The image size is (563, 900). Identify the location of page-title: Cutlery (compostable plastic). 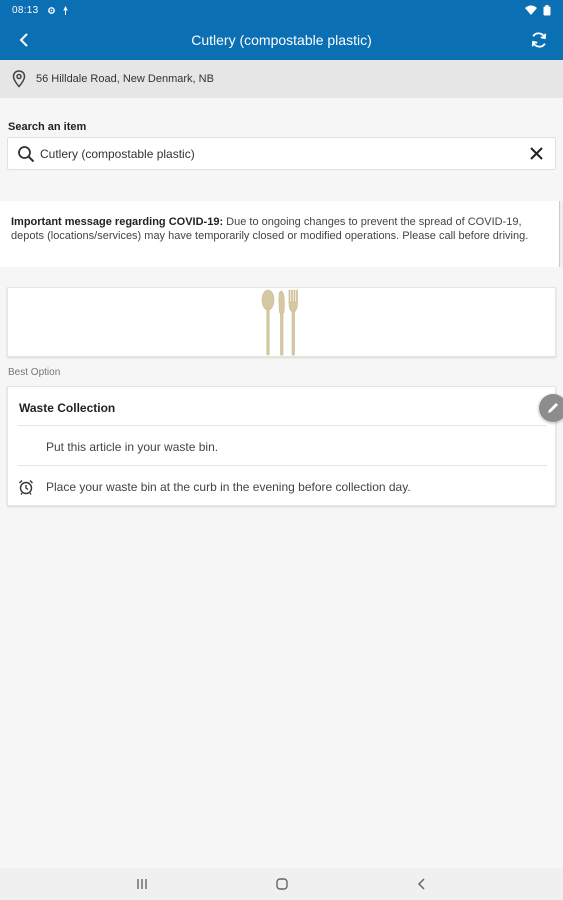
(281, 40).